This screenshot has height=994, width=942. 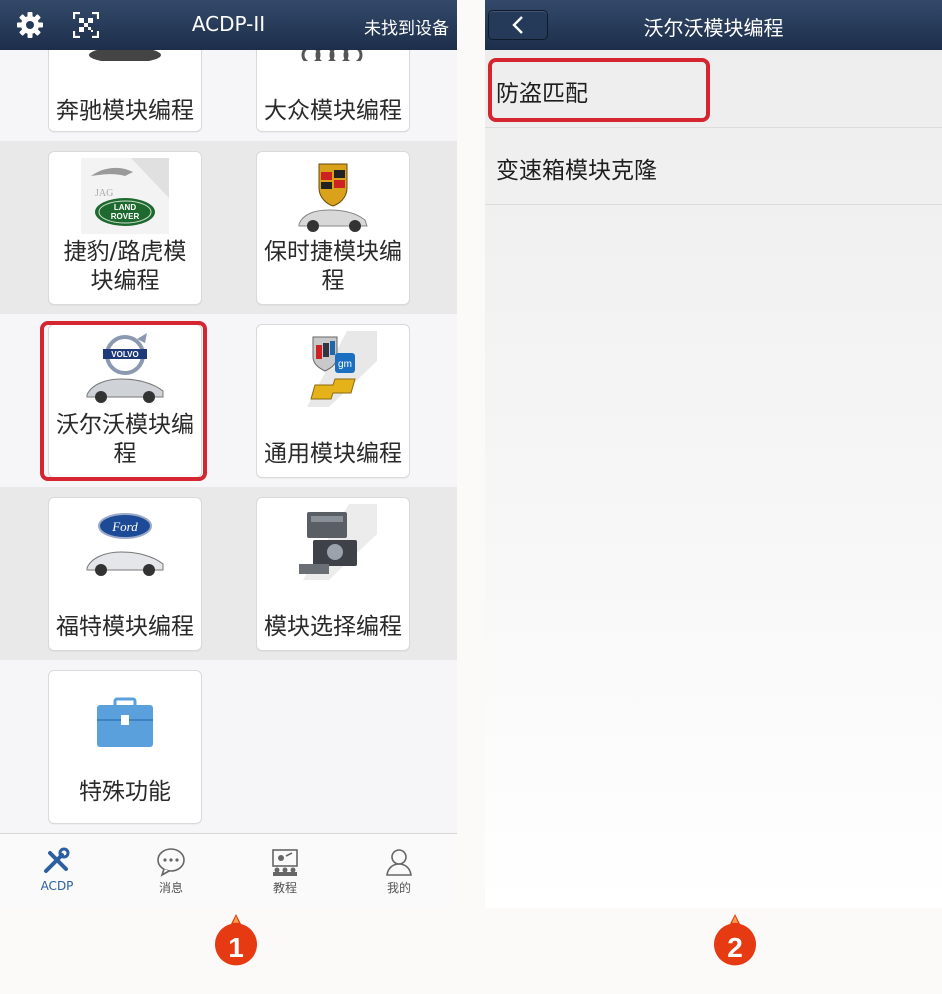 I want to click on tab-tutorials: 教程, so click(x=285, y=871).